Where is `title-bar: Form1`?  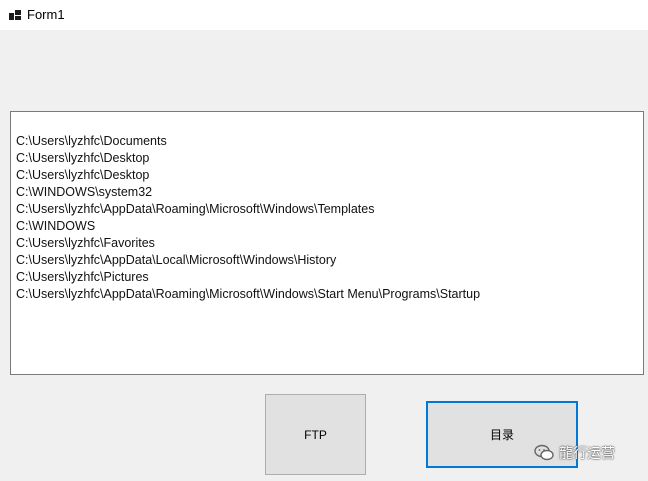
title-bar: Form1 is located at coordinates (324, 15).